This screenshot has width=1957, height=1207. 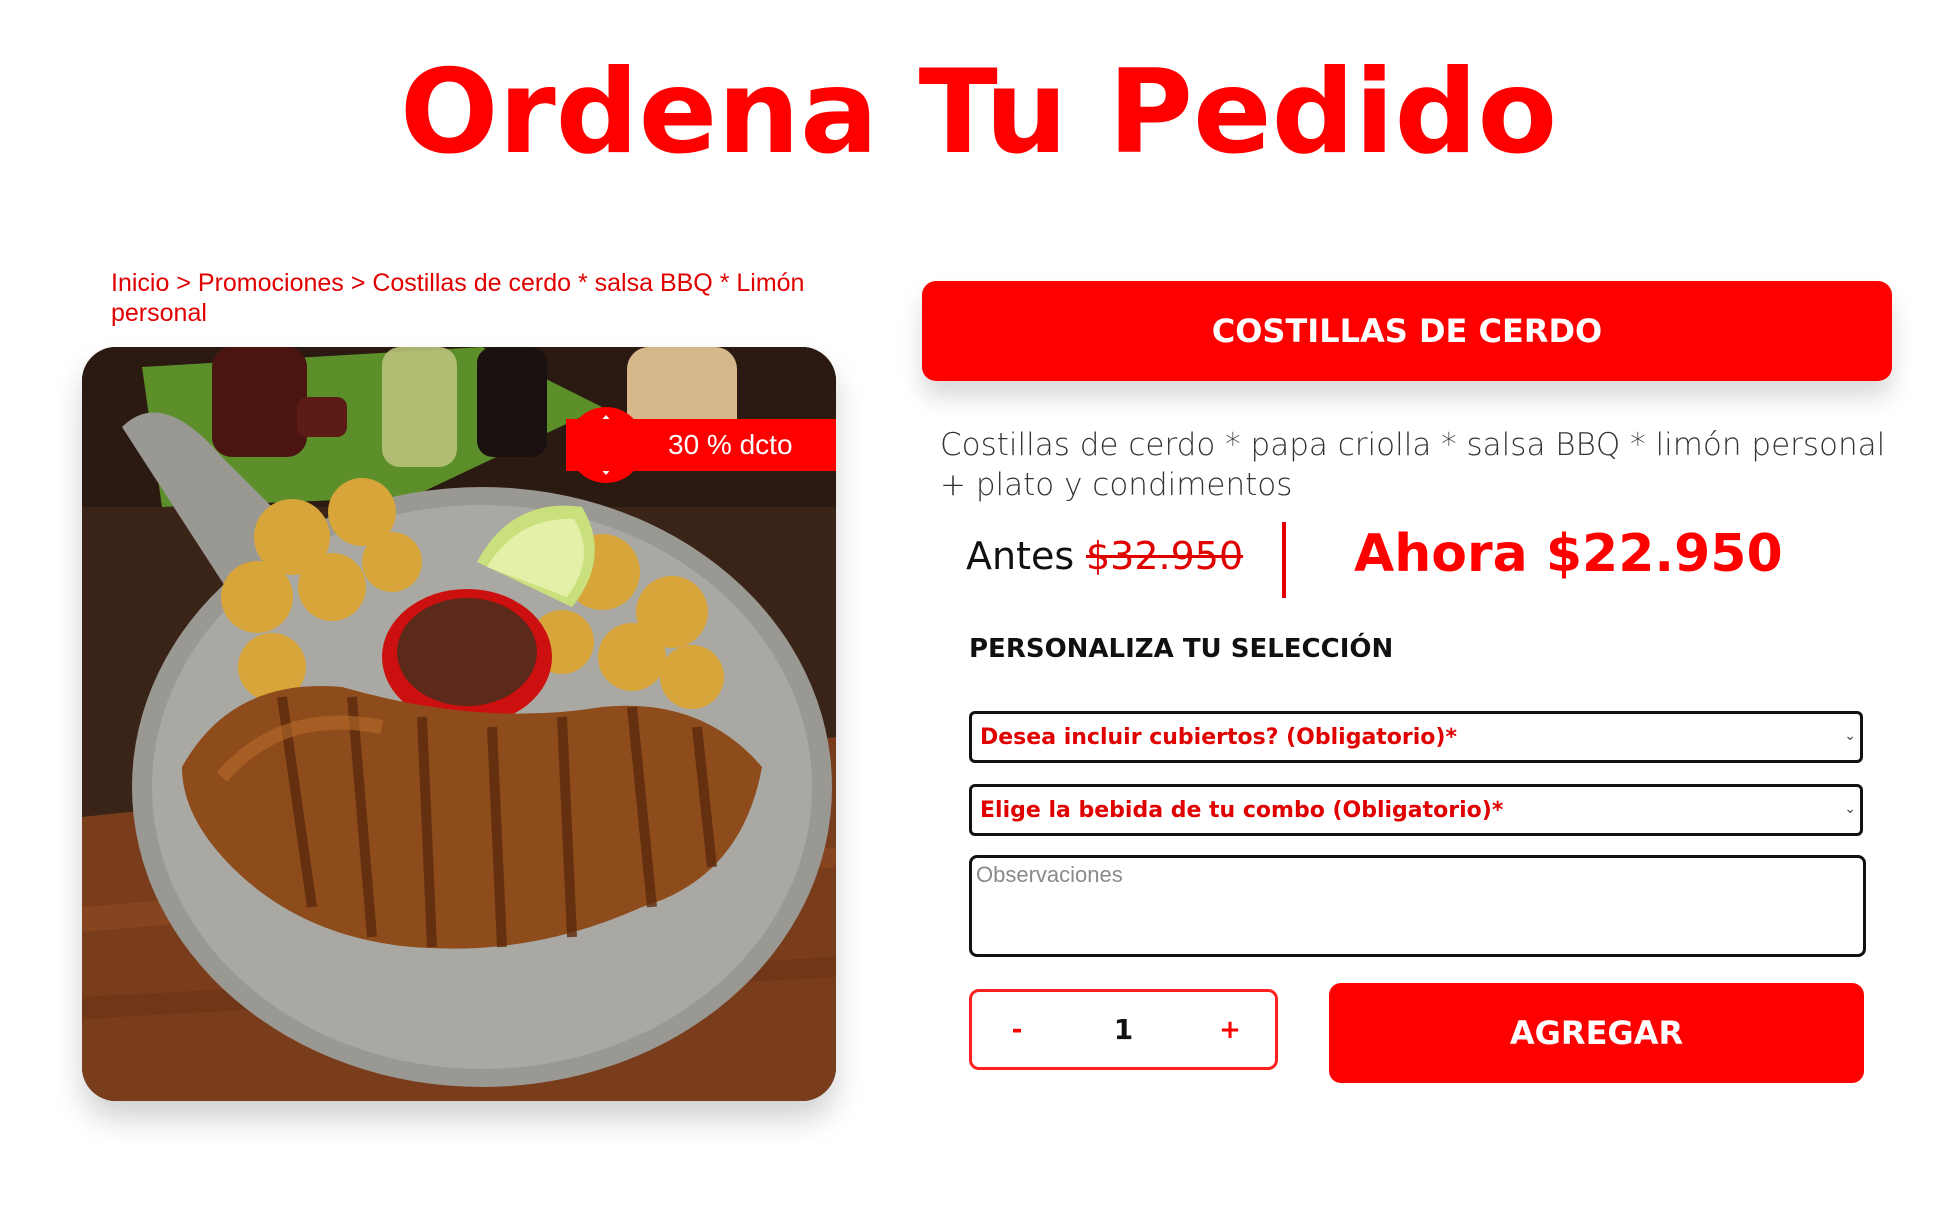 I want to click on breadcrumb-home: Inicio, so click(x=140, y=283).